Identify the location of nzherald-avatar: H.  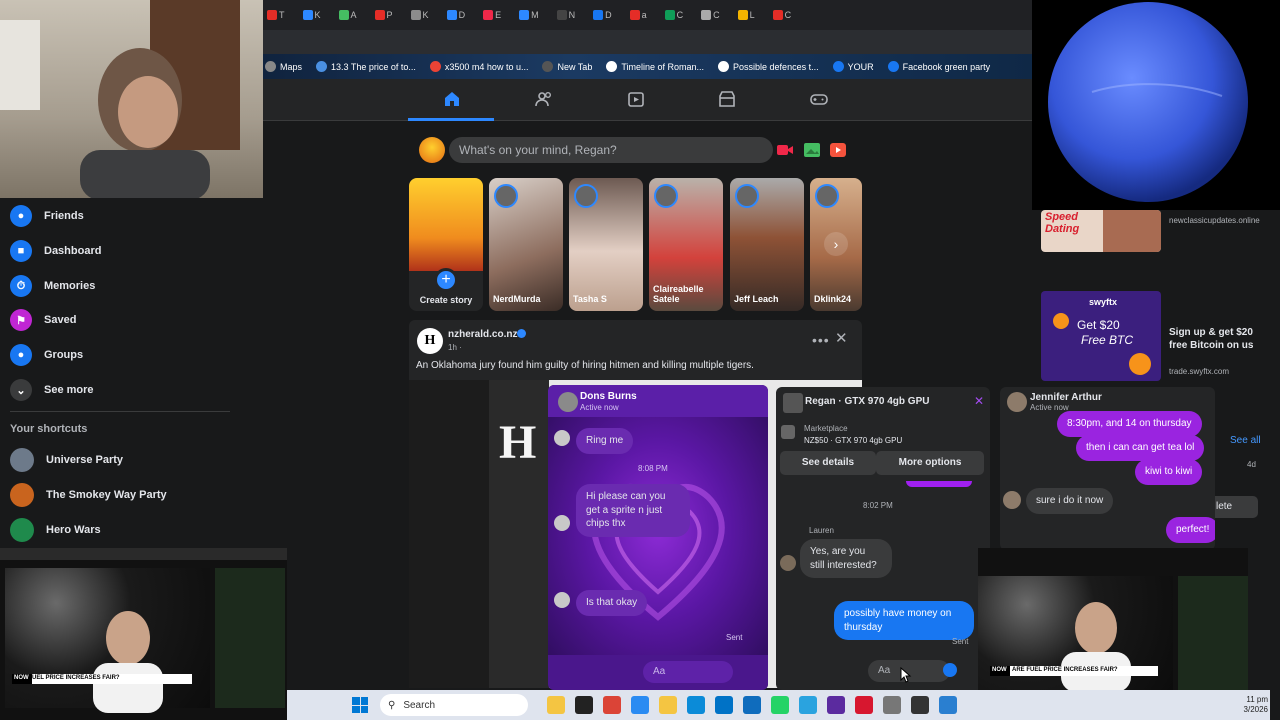
(430, 341).